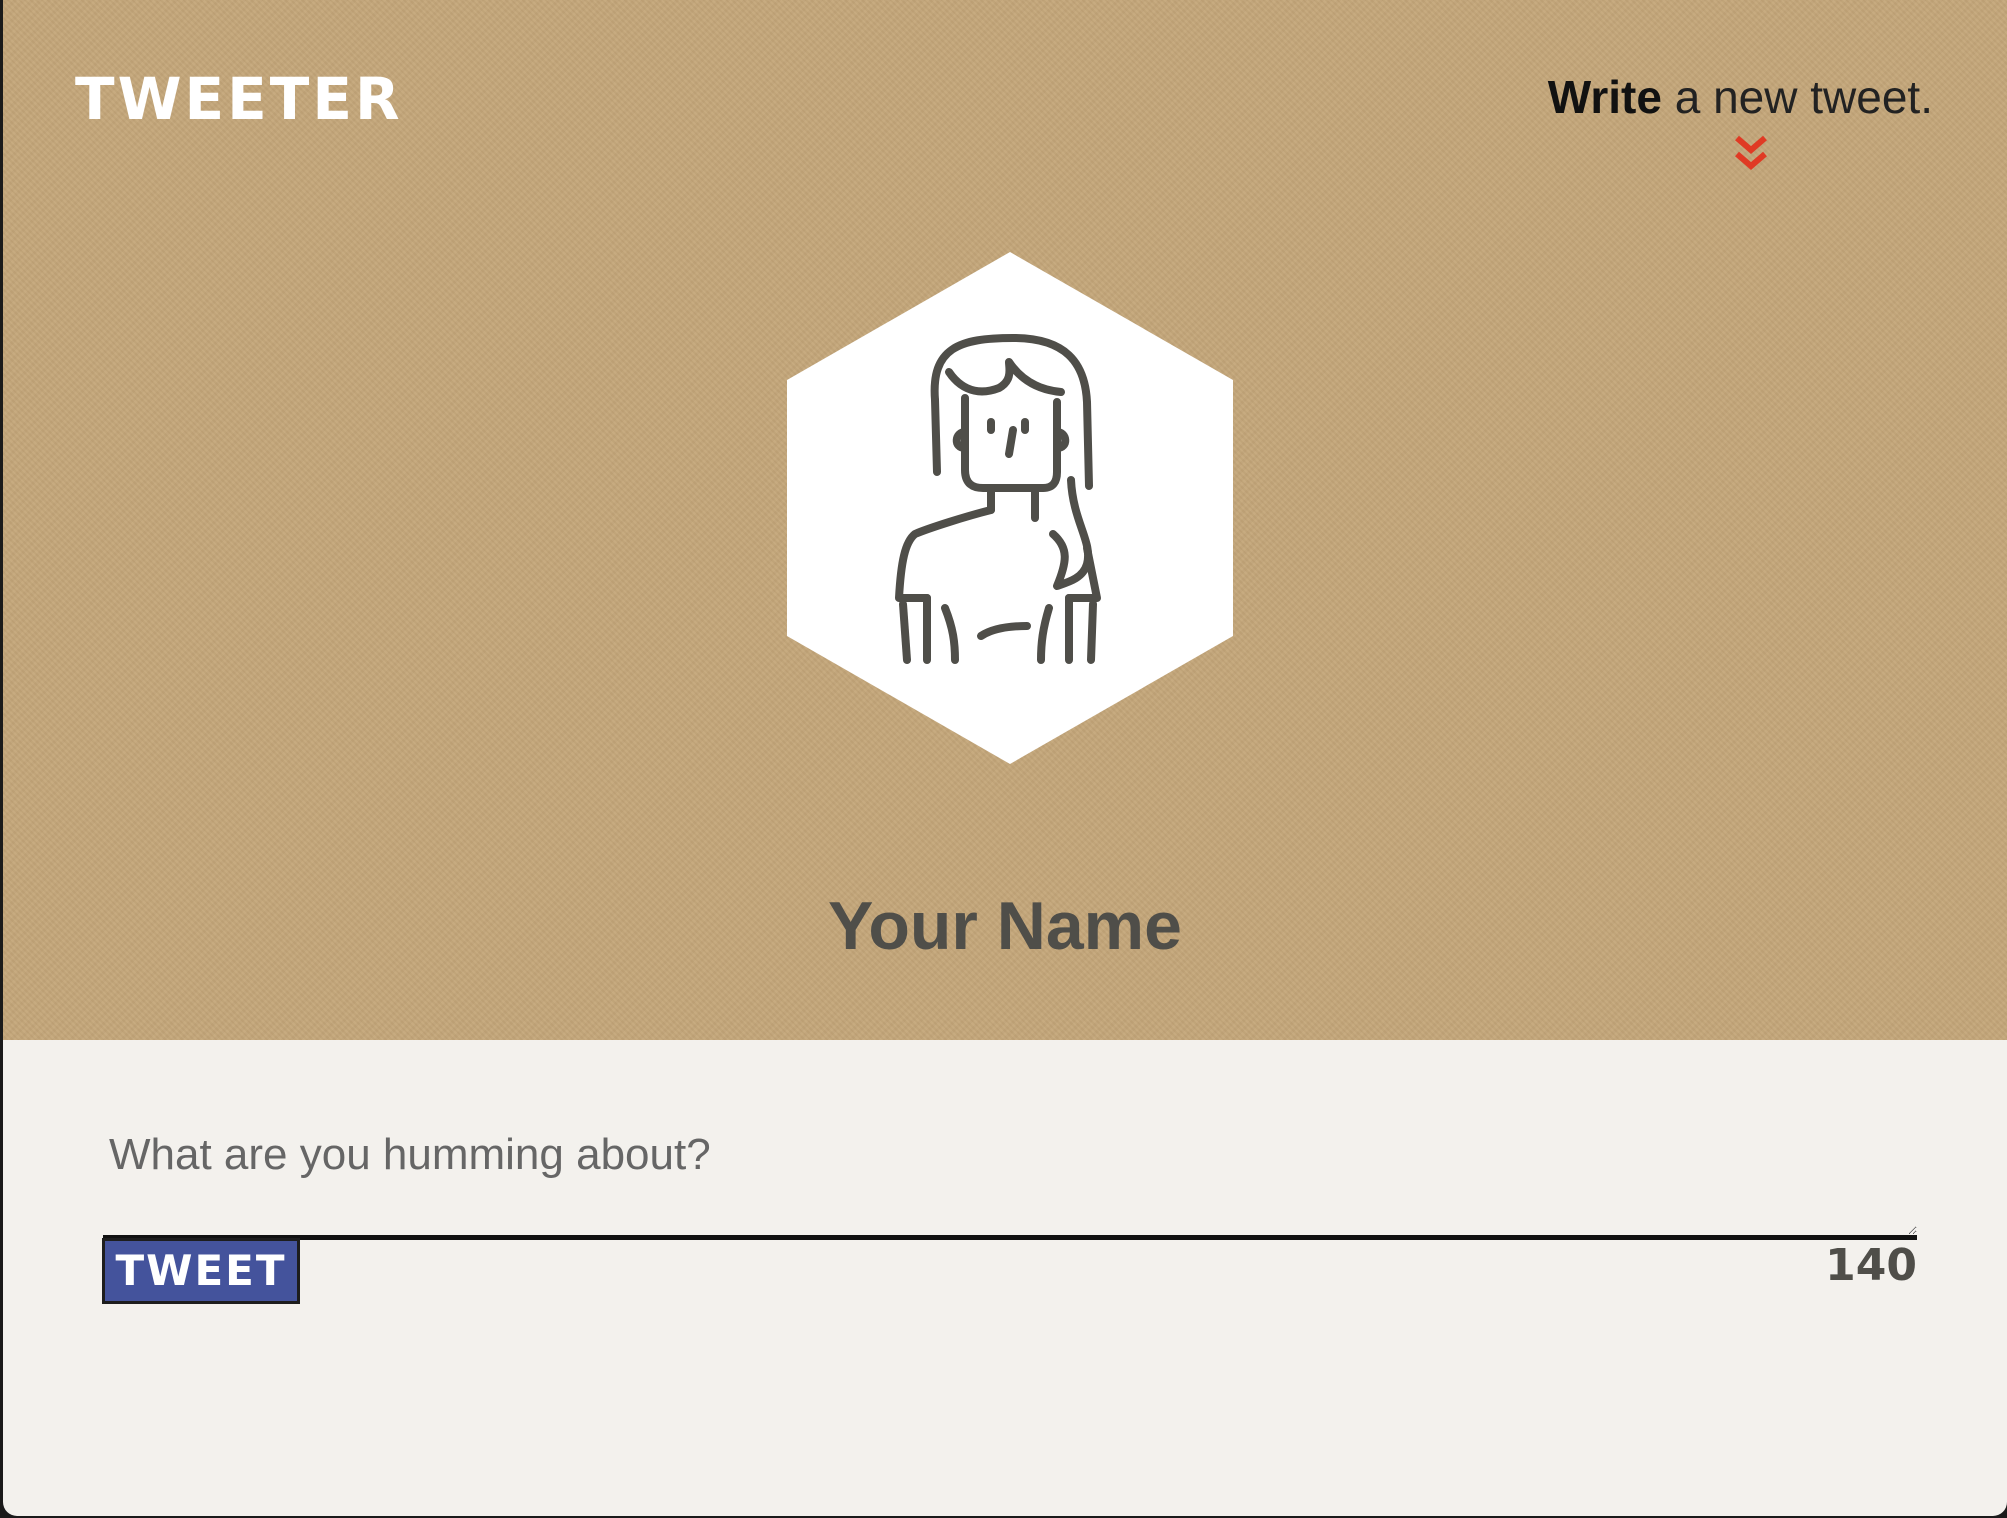  What do you see at coordinates (1604, 97) in the screenshot?
I see `compose-hint-bold: Write` at bounding box center [1604, 97].